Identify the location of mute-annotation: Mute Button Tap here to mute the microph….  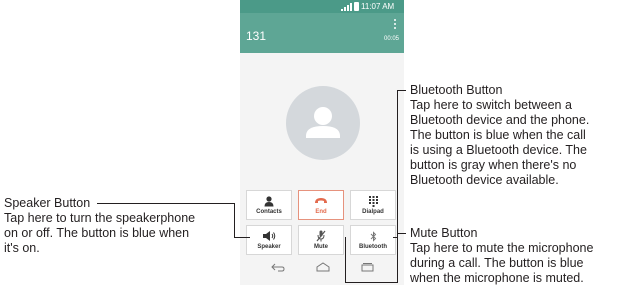
(517, 256).